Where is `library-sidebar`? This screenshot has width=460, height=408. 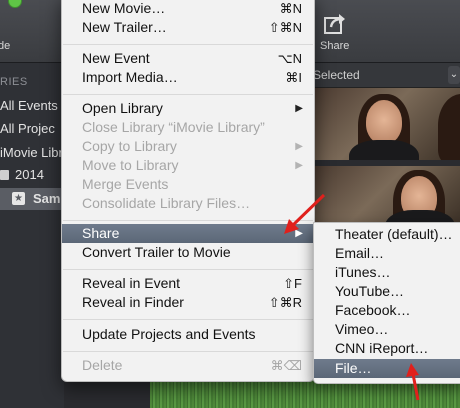
library-sidebar is located at coordinates (32, 235).